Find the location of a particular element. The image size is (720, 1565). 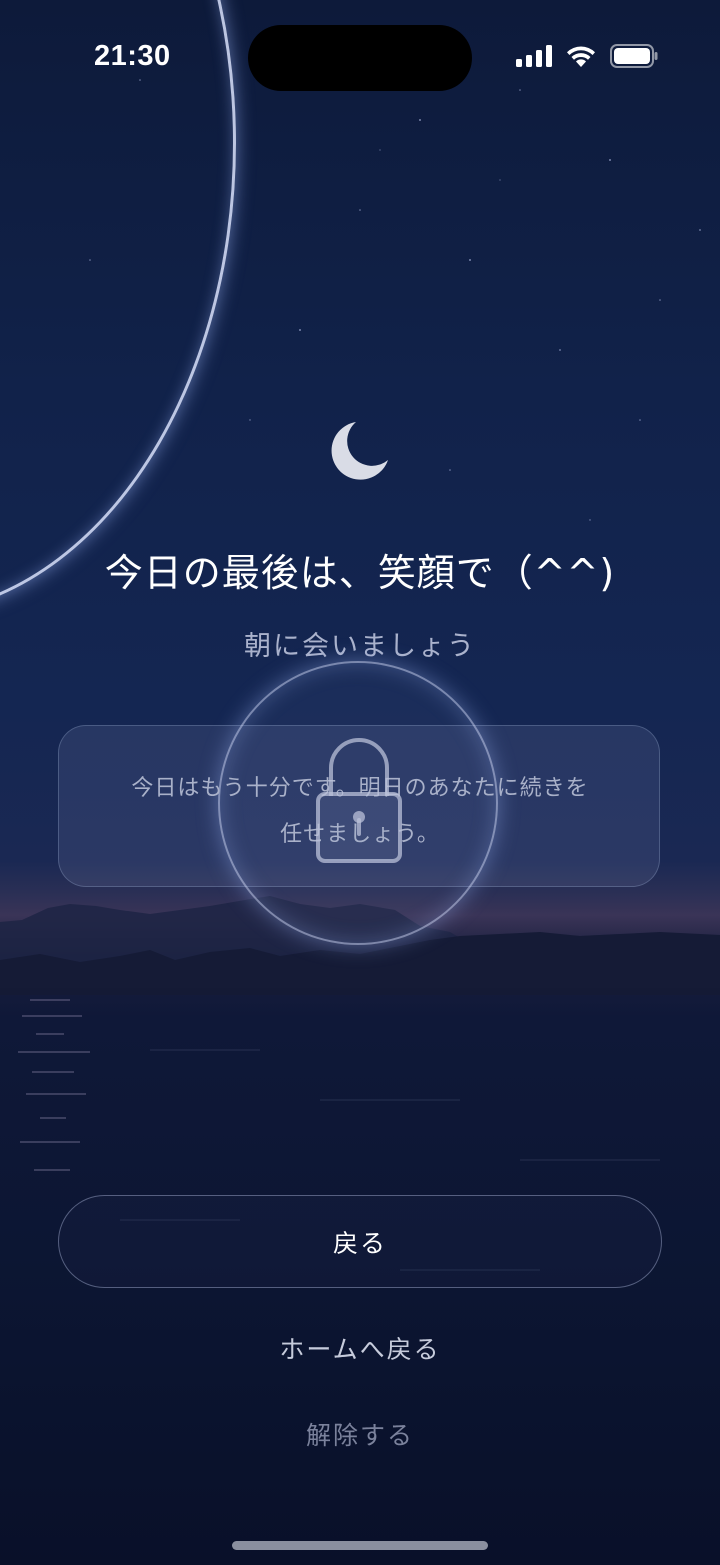

page-subtitle: 朝に会いましょう is located at coordinates (360, 646).